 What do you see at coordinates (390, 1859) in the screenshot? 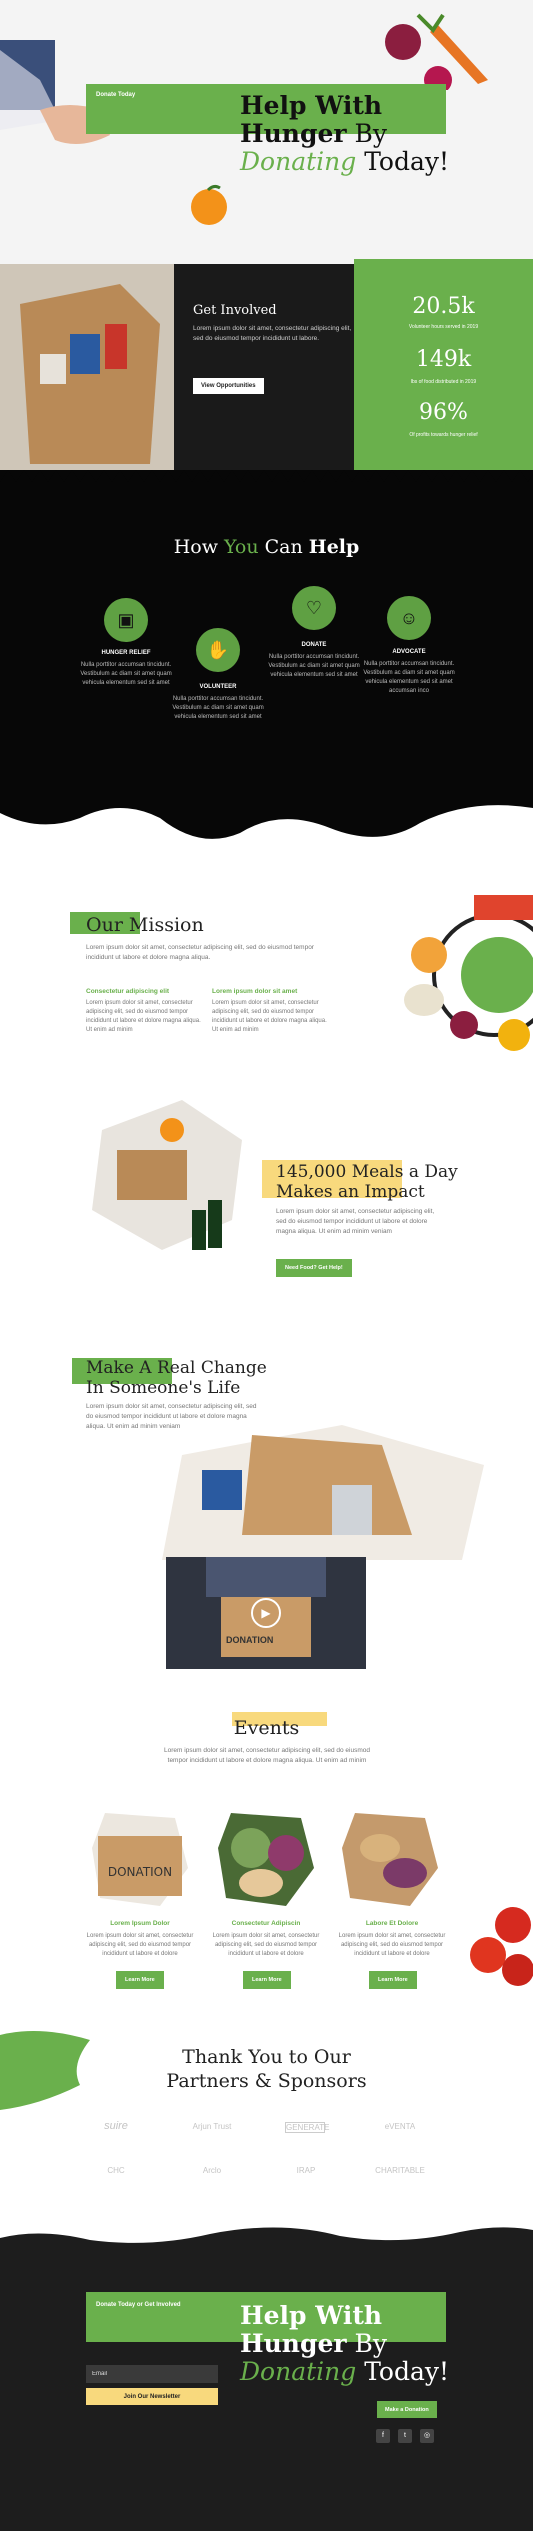
I see `event-image-potatoes` at bounding box center [390, 1859].